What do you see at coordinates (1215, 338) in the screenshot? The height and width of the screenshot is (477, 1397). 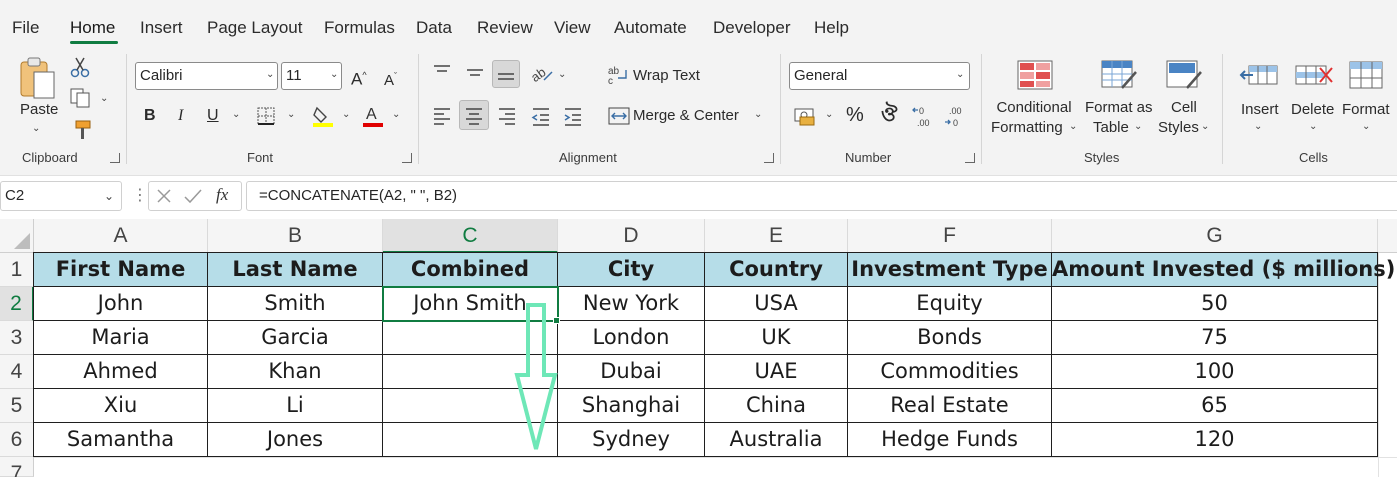 I see `cell-g3: 75` at bounding box center [1215, 338].